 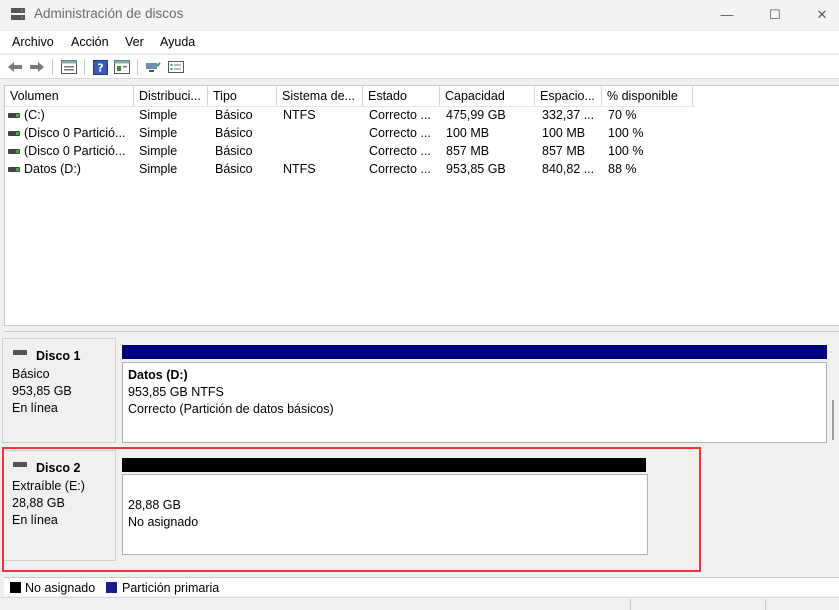 What do you see at coordinates (18, 14) in the screenshot?
I see `disk-management-app-icon` at bounding box center [18, 14].